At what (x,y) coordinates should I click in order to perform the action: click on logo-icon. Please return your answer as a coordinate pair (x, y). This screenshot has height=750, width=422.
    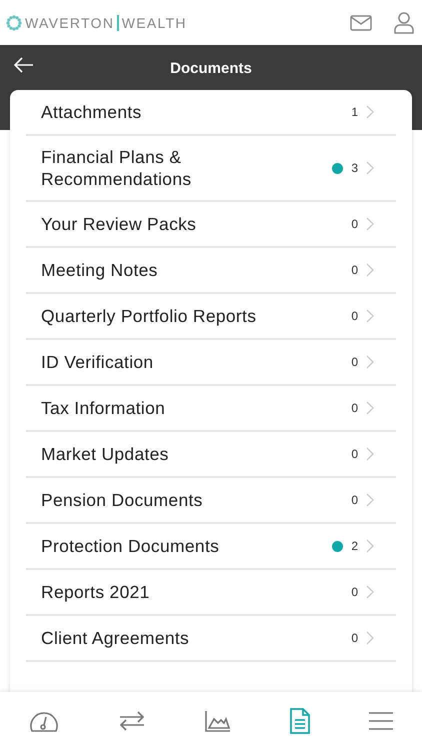
    Looking at the image, I should click on (14, 22).